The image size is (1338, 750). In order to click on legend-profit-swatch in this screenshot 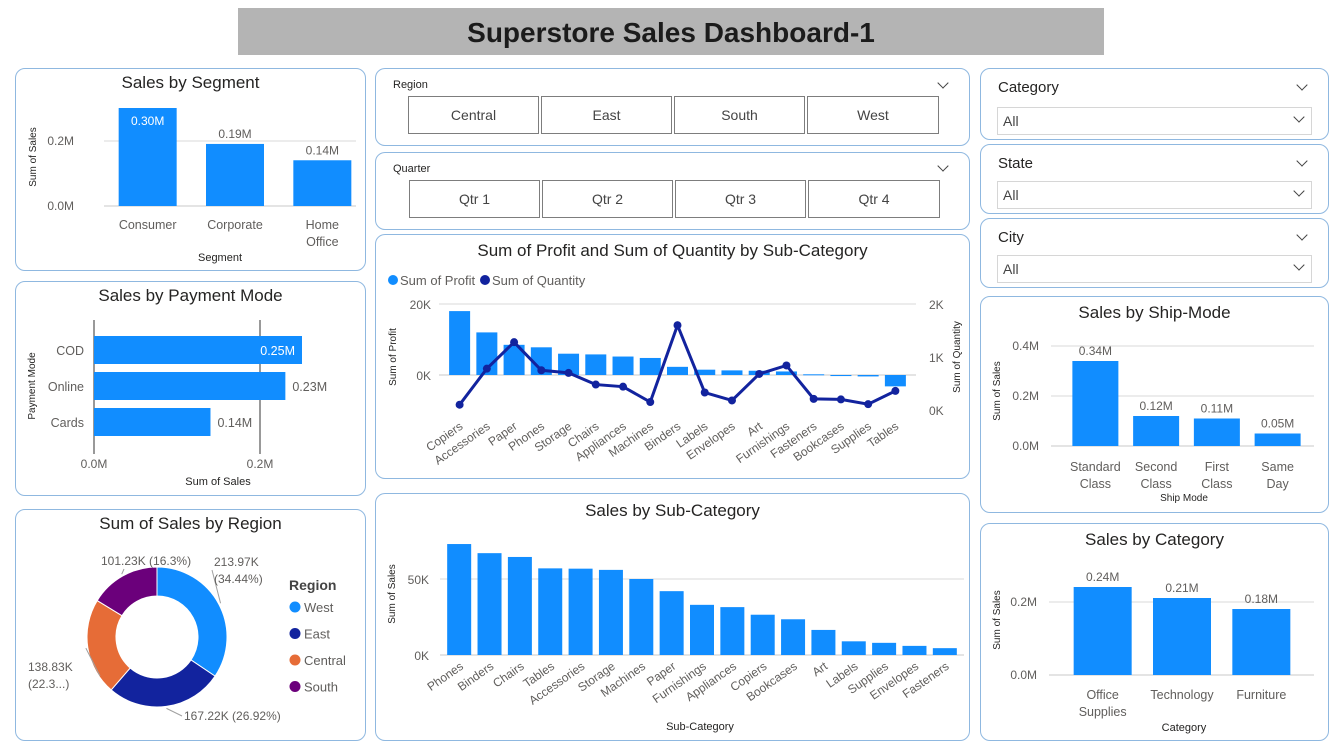, I will do `click(393, 280)`.